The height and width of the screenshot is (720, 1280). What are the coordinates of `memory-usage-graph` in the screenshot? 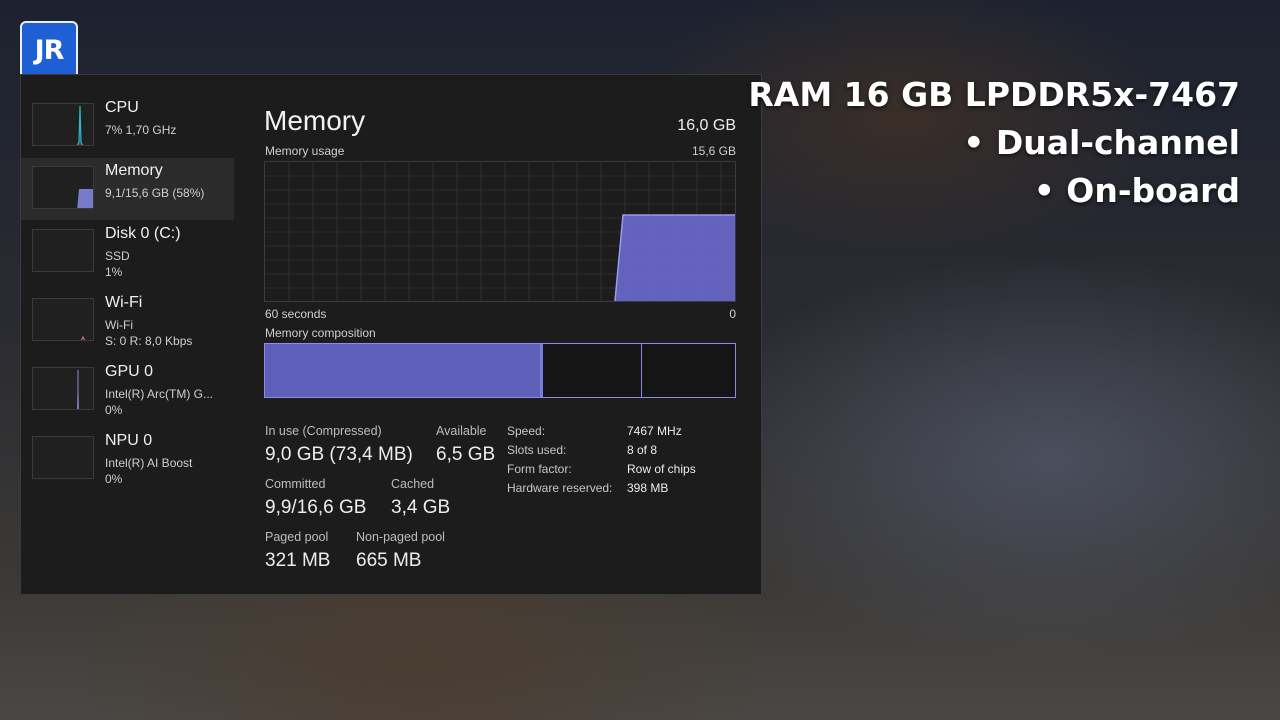 It's located at (500, 231).